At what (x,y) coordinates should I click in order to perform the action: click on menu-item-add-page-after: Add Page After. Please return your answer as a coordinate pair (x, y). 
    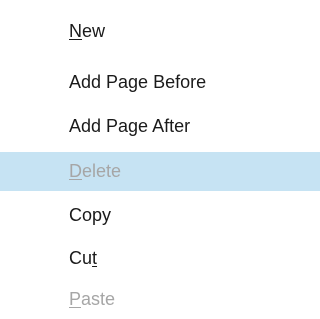
    Looking at the image, I should click on (160, 126).